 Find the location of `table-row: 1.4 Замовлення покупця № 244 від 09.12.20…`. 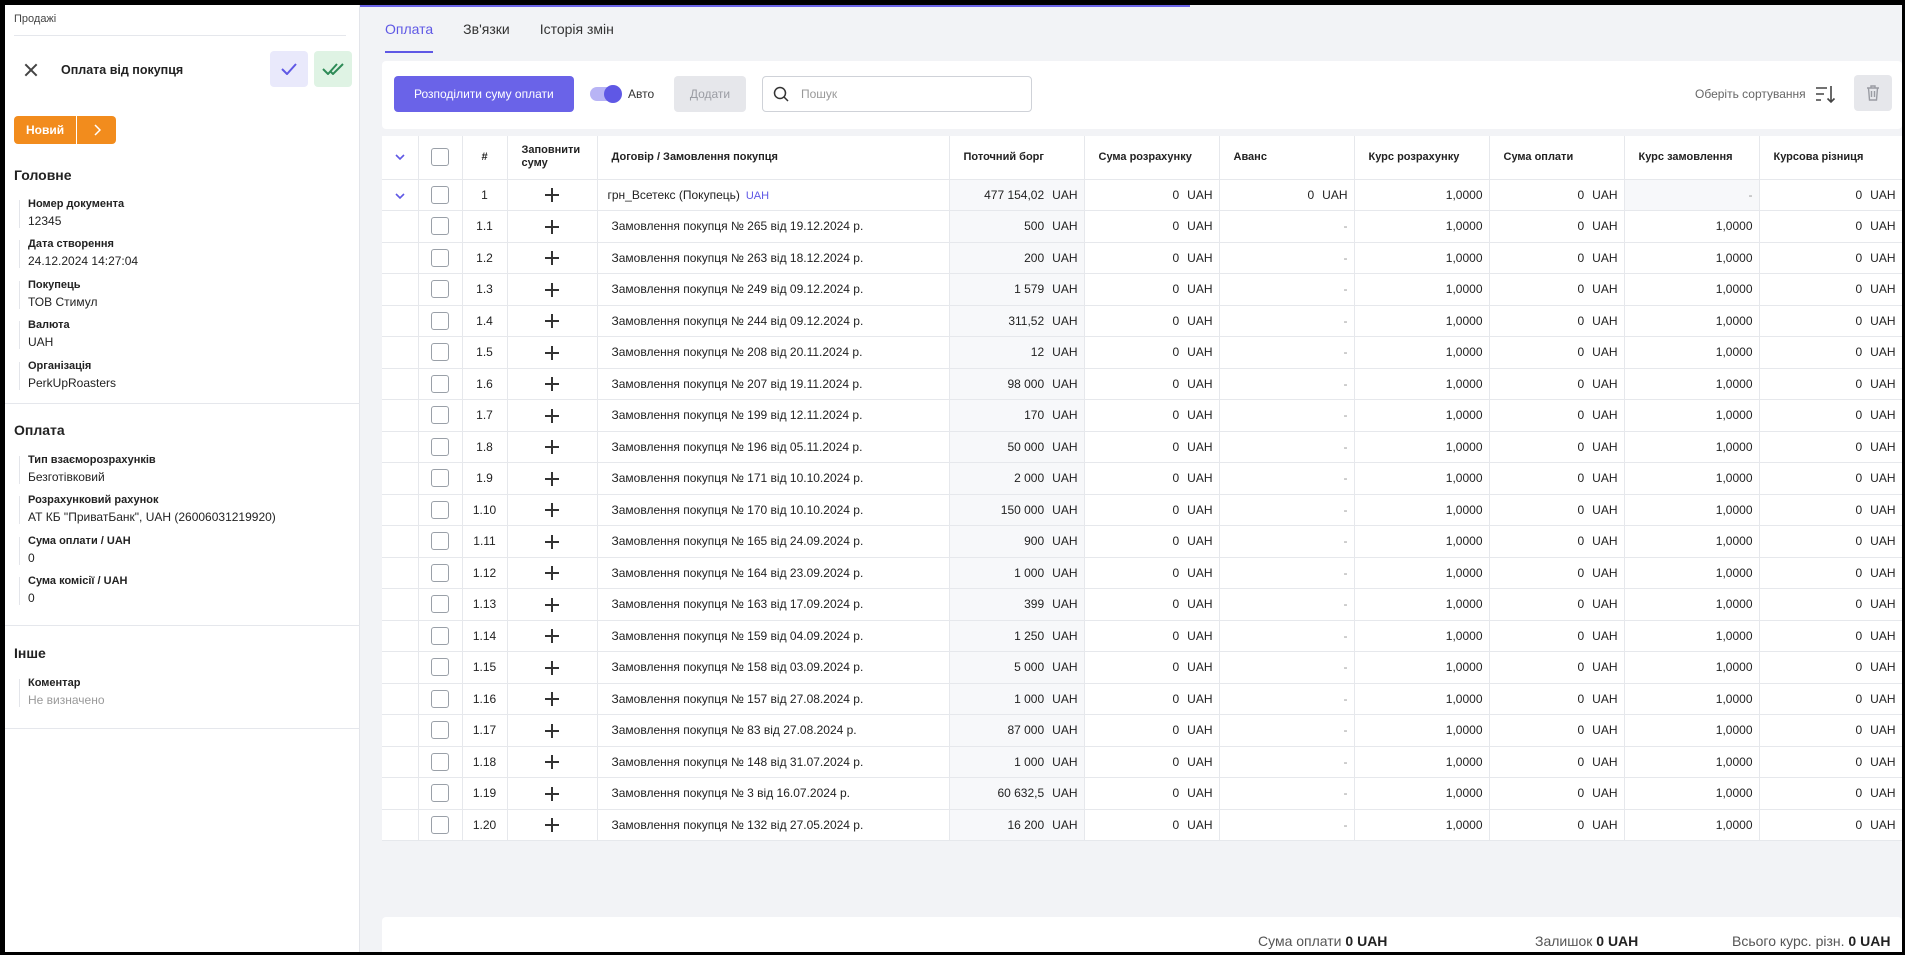

table-row: 1.4 Замовлення покупця № 244 від 09.12.20… is located at coordinates (1142, 321).